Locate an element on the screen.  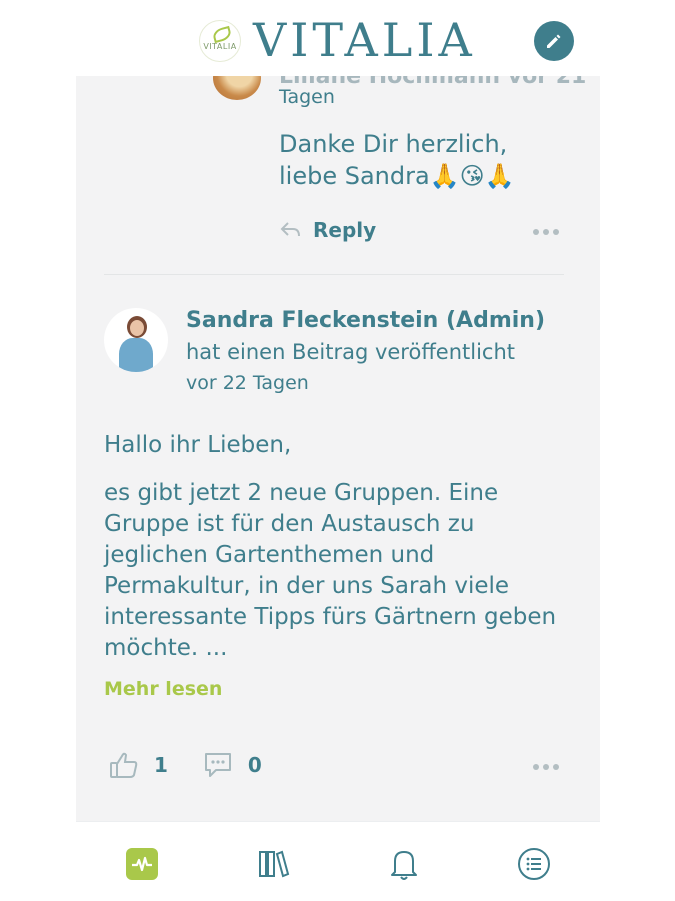
like-count: 1 is located at coordinates (161, 765).